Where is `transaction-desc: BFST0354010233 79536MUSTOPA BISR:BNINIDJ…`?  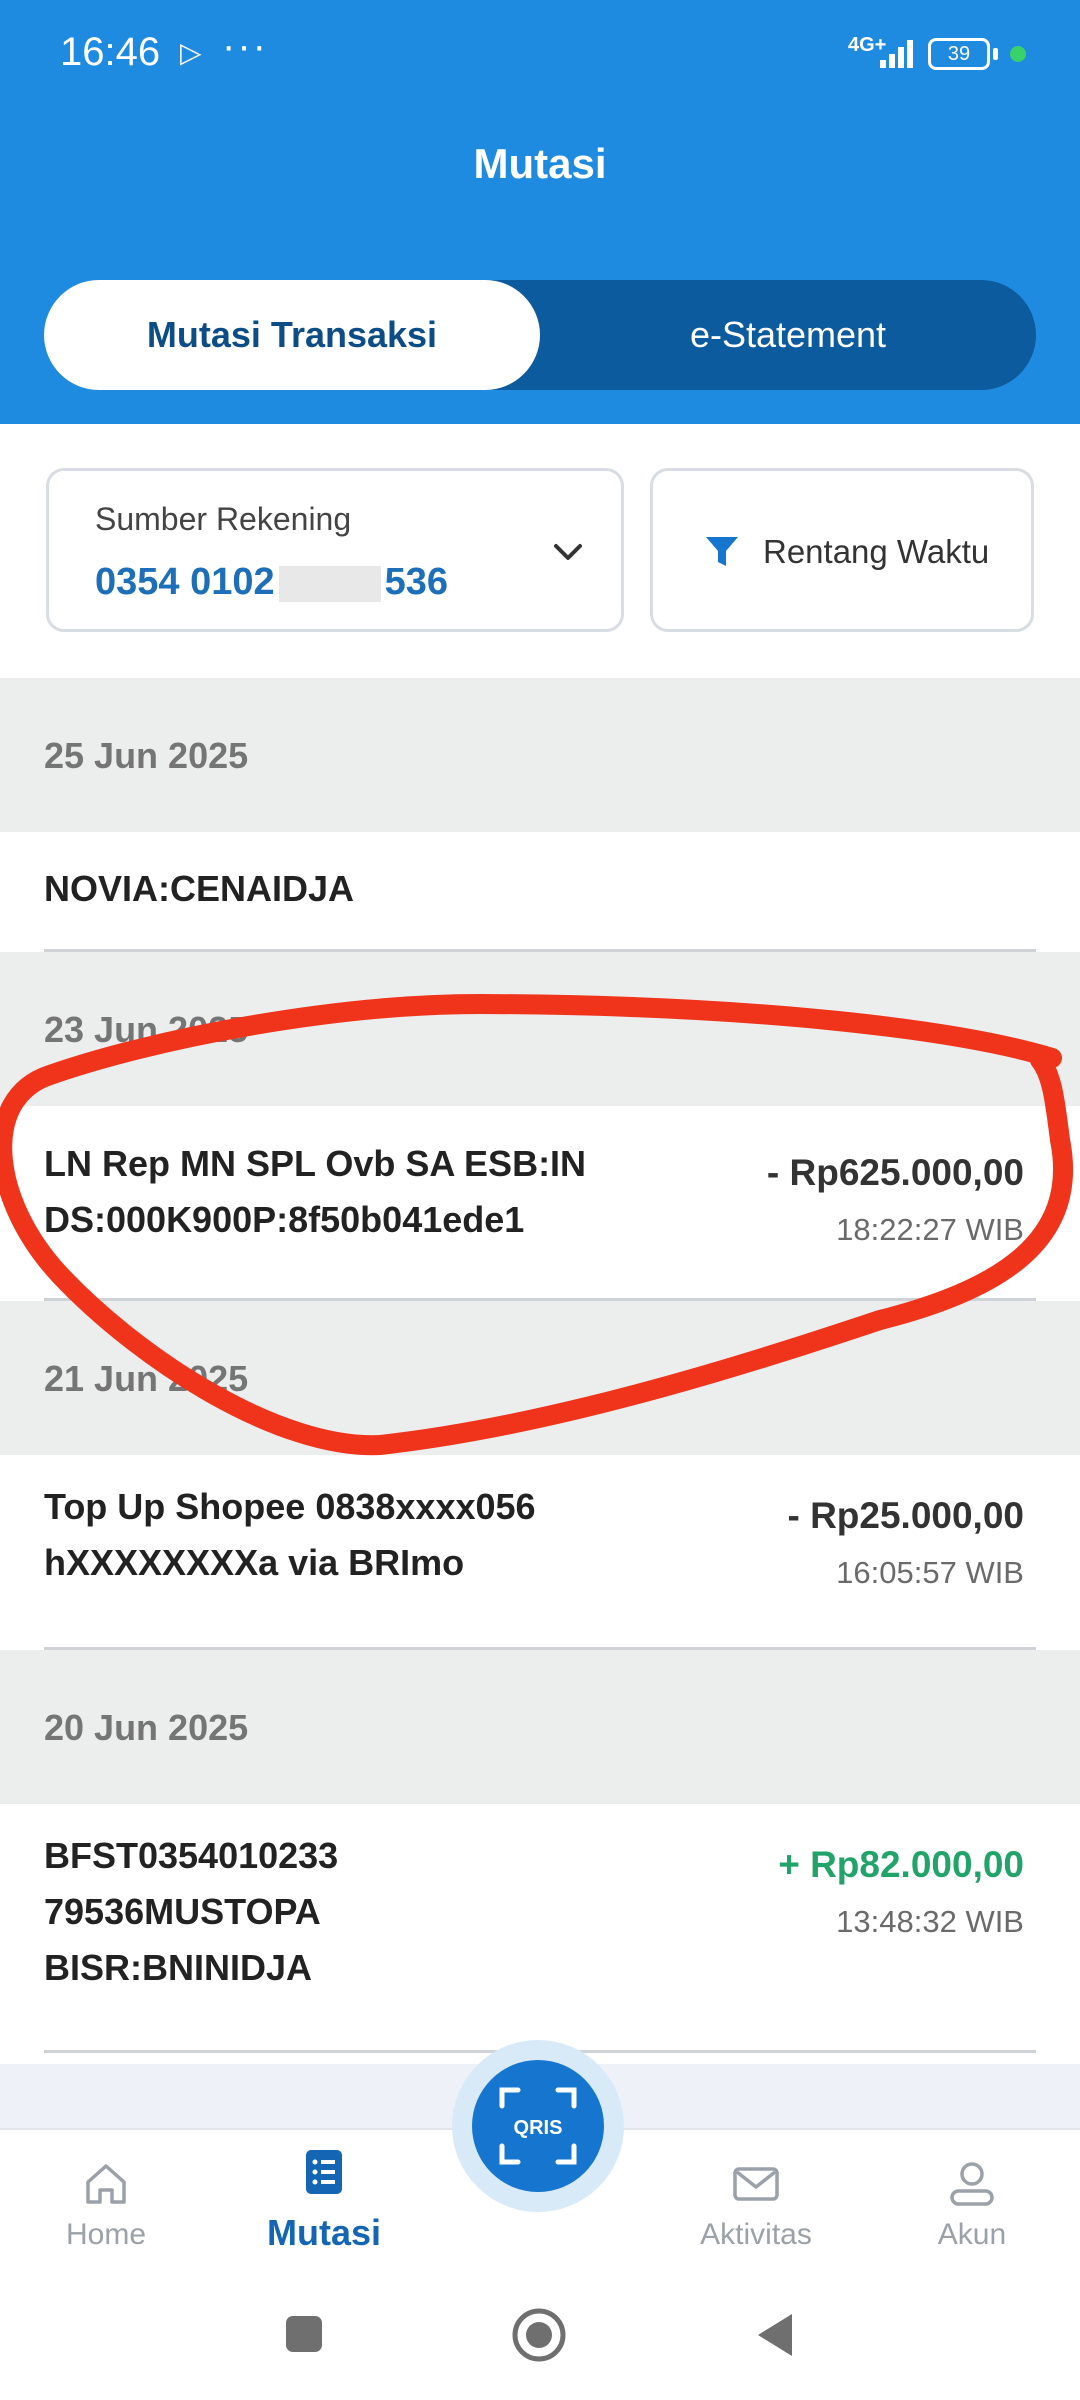
transaction-desc: BFST0354010233 79536MUSTOPA BISR:BNINIDJ… is located at coordinates (191, 1912).